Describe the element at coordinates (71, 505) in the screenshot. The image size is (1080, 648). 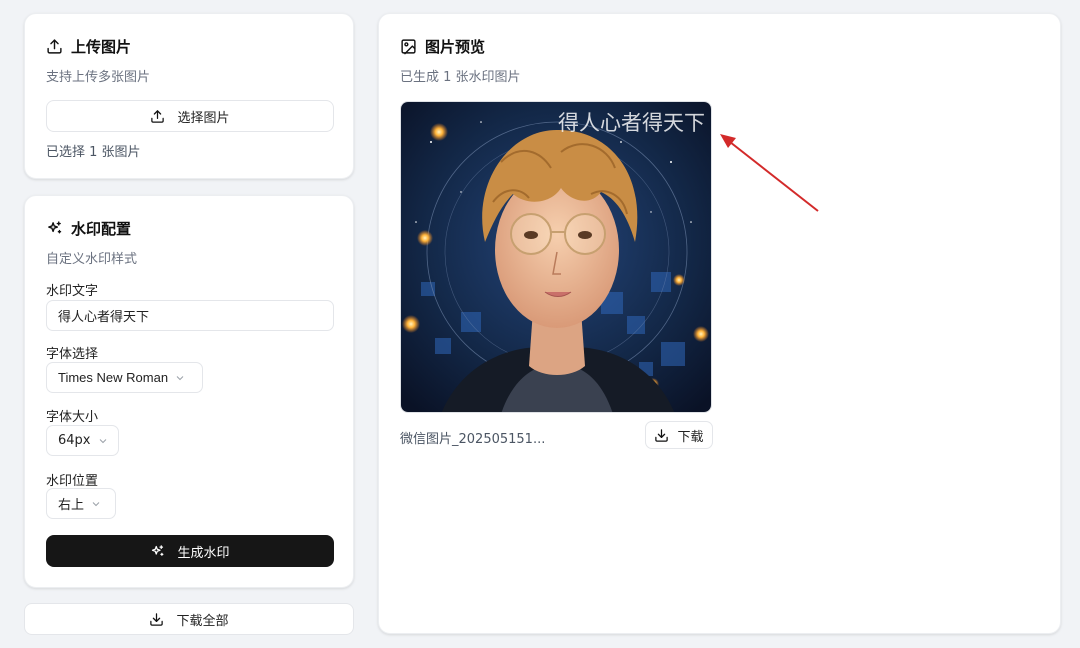
I see `position-value: 右上` at that location.